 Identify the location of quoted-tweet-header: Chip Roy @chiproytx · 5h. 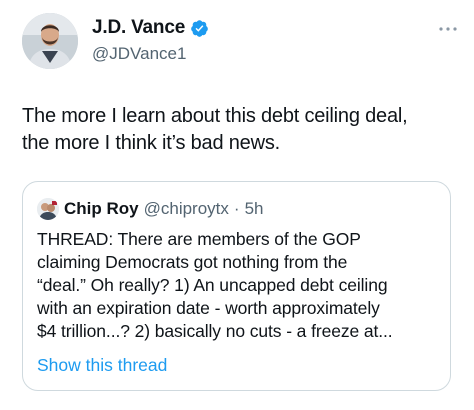
(150, 209).